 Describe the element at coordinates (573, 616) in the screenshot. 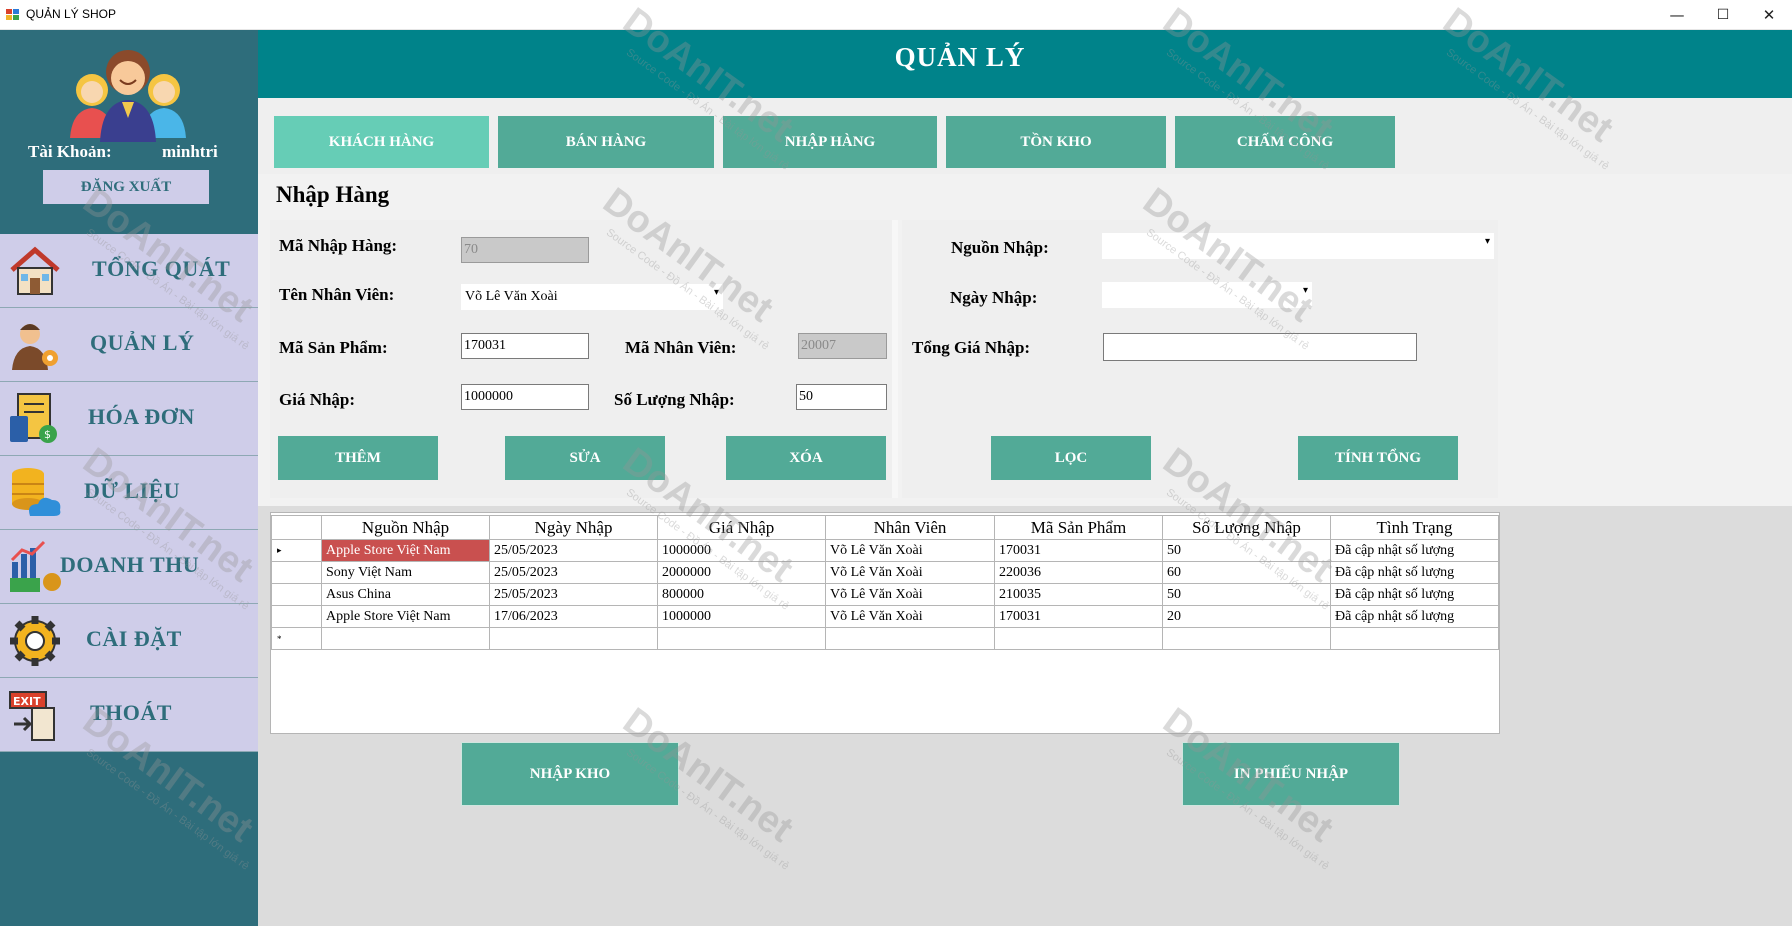

I see `table-cell: 17/06/2023` at that location.